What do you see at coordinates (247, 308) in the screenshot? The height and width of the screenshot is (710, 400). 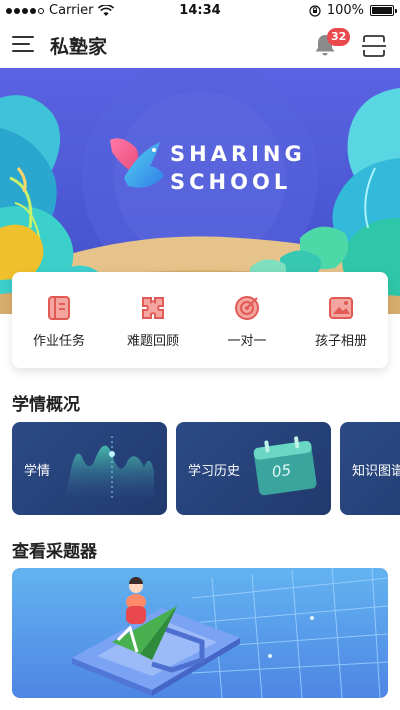 I see `target-icon` at bounding box center [247, 308].